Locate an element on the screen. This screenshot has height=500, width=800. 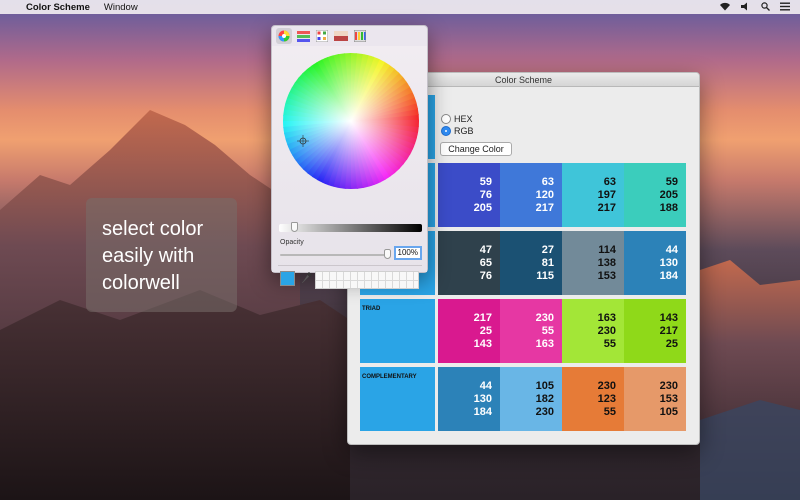
swatch-value-g: 217 is located at coordinates (668, 330).